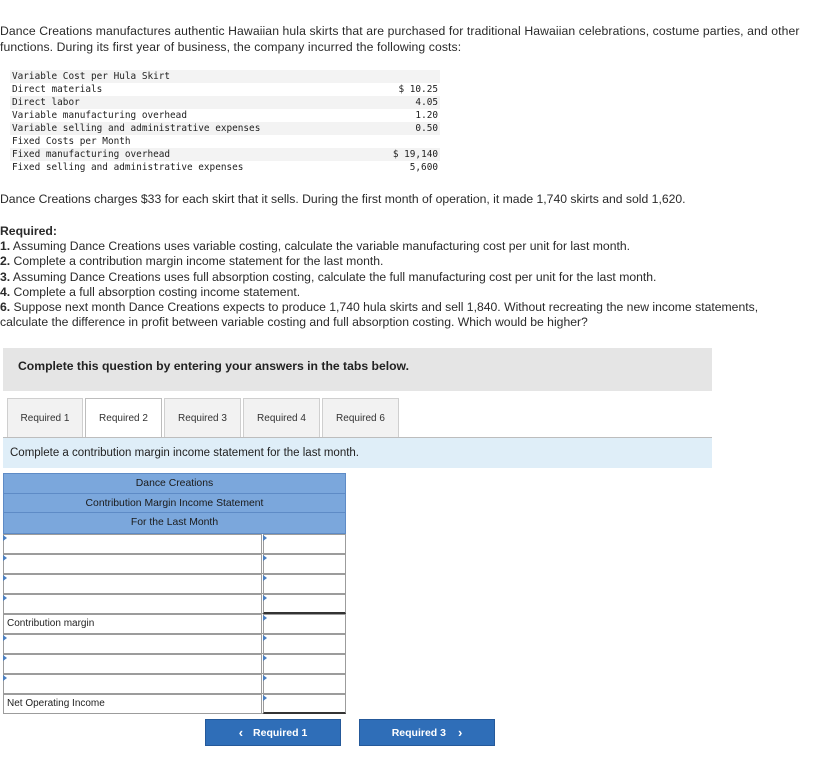  I want to click on required-item-number: 6., so click(5, 307).